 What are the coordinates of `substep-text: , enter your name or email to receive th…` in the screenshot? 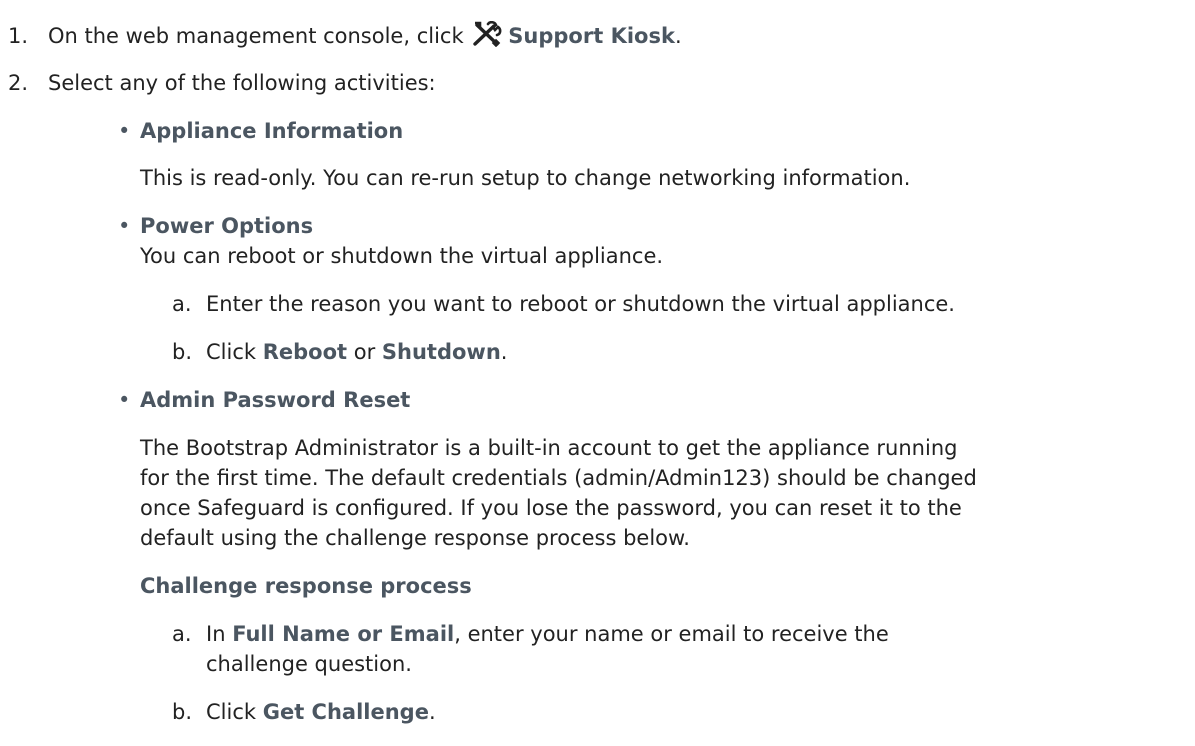 It's located at (671, 634).